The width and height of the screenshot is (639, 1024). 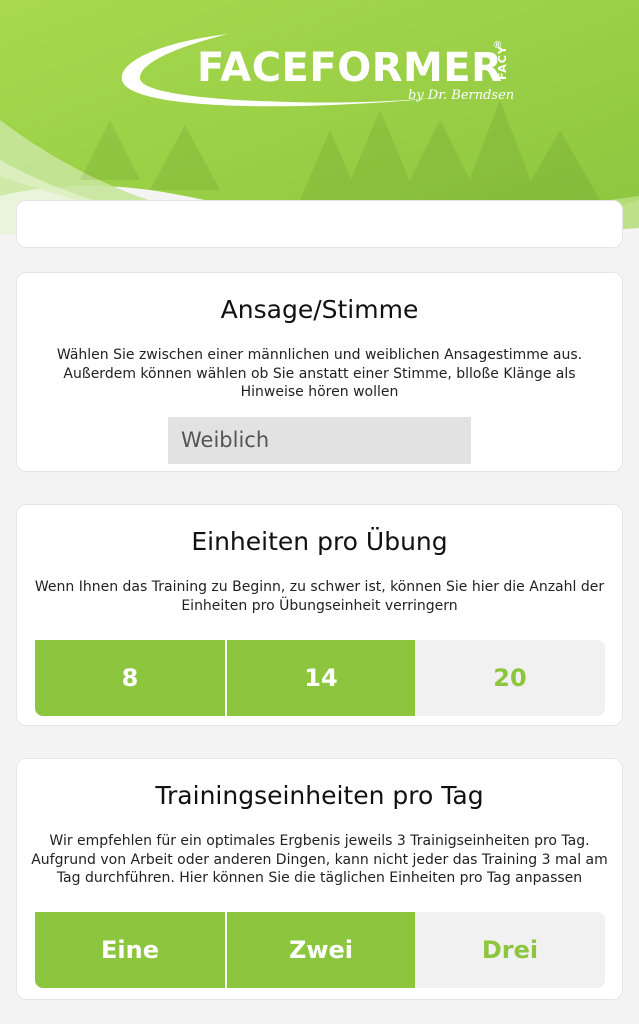 I want to click on units-option-20: 20, so click(x=510, y=678).